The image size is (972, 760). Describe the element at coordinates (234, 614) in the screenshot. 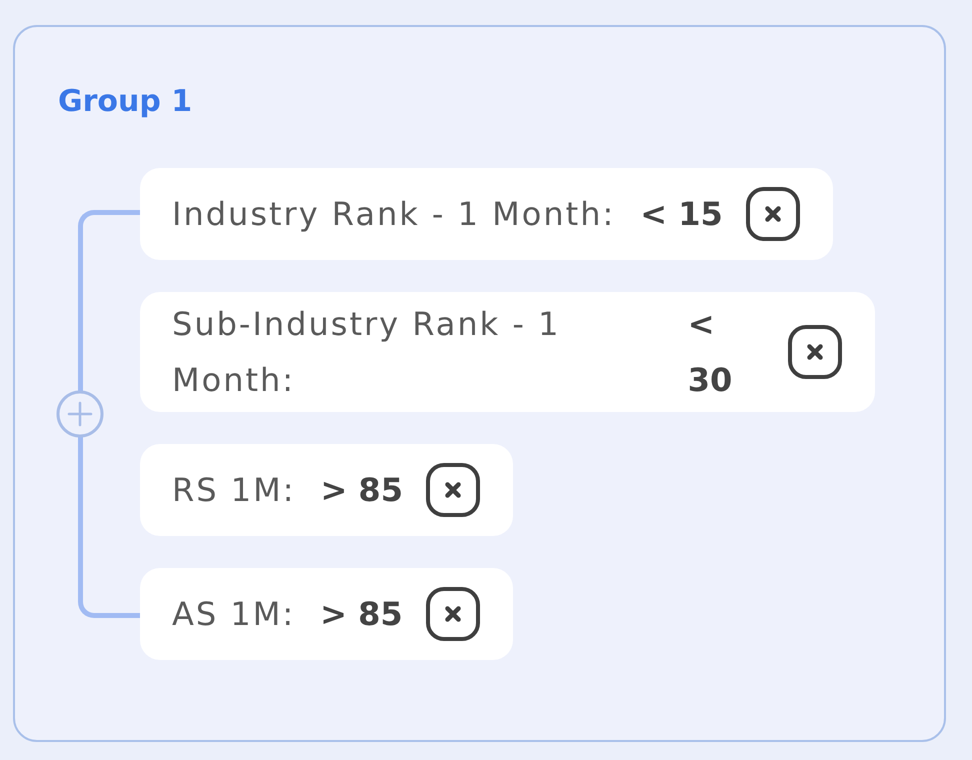

I see `condition-label: AS 1M:` at that location.